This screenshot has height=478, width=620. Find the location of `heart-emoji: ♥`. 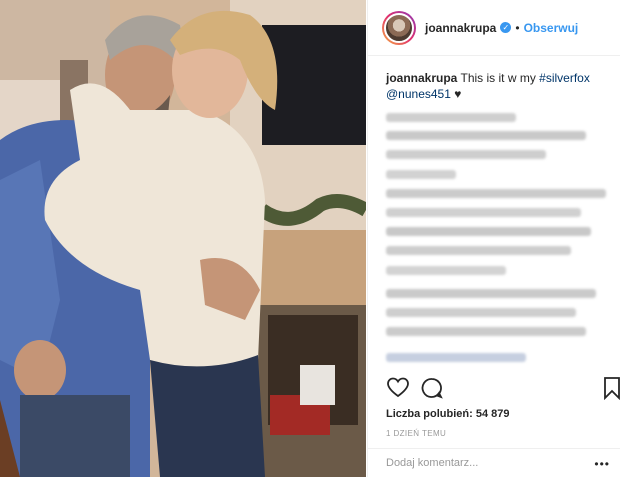

heart-emoji: ♥ is located at coordinates (458, 94).